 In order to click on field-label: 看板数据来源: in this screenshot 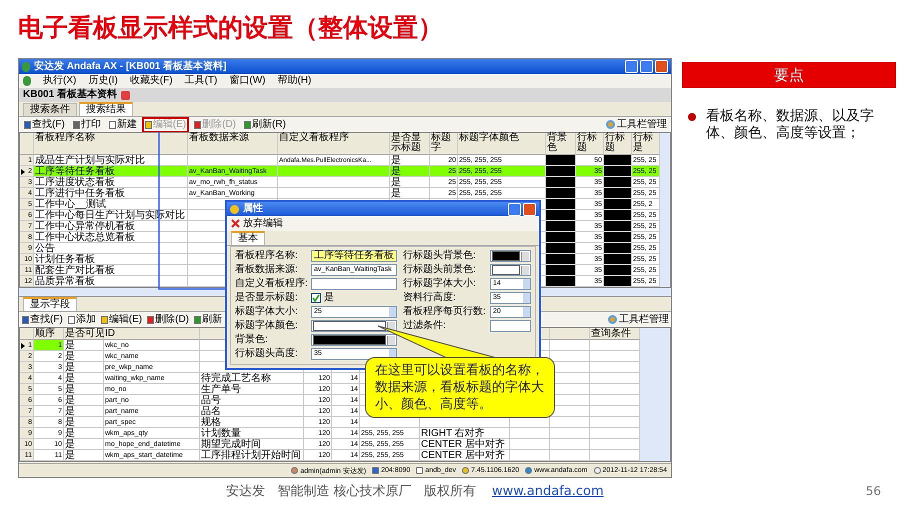, I will do `click(267, 270)`.